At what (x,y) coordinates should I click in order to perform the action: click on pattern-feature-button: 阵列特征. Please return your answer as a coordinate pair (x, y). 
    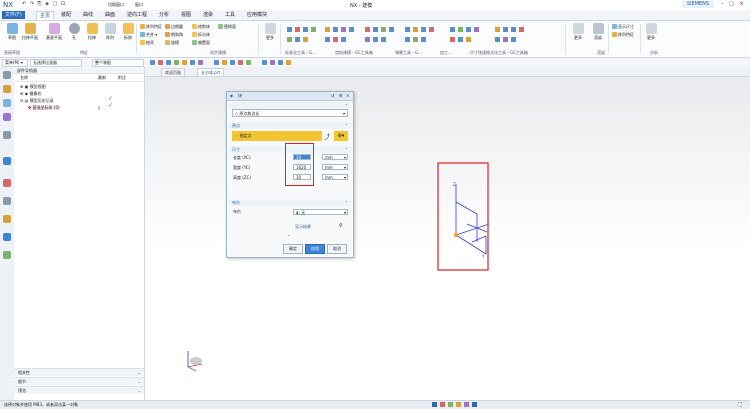
    Looking at the image, I should click on (151, 27).